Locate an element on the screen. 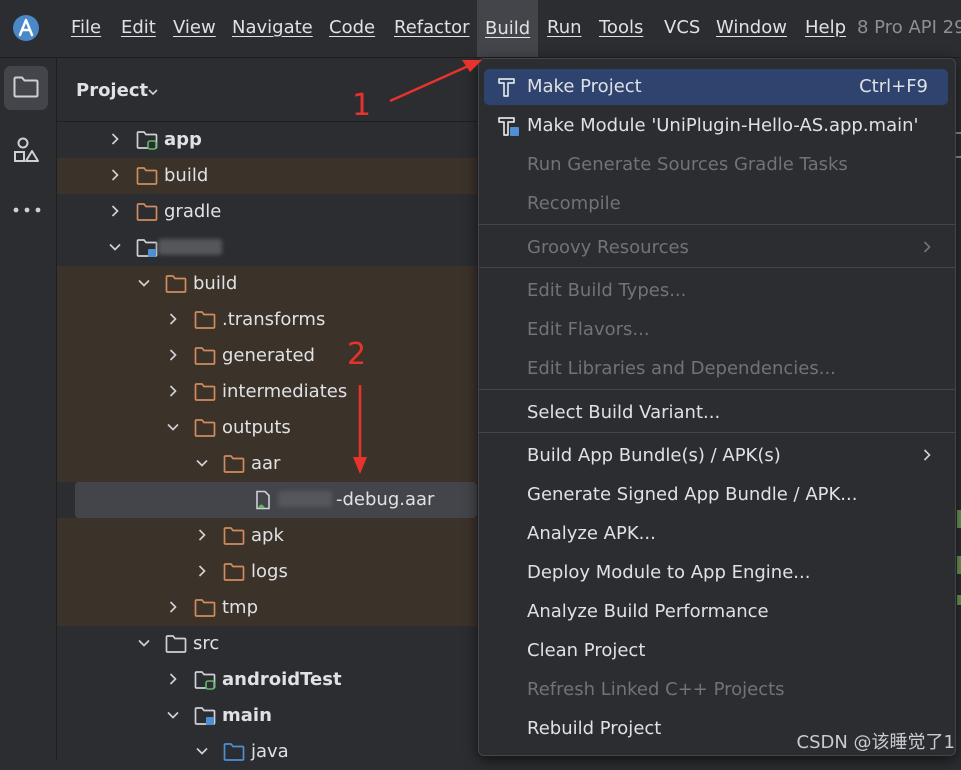 The width and height of the screenshot is (961, 770). watermark: CSDN @该睡觉了1 is located at coordinates (876, 742).